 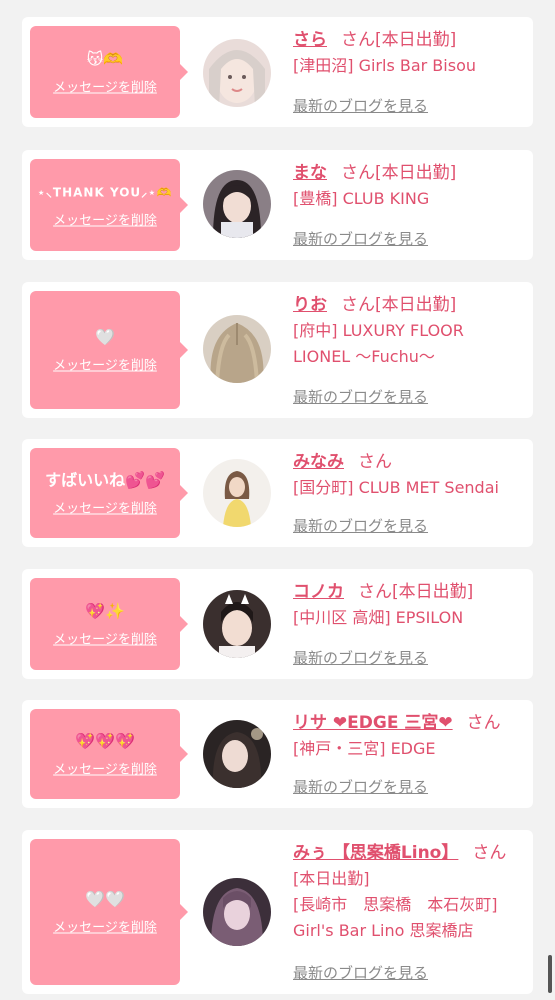 What do you see at coordinates (373, 723) in the screenshot?
I see `cast-name-link: リサ ❤EDGE 三宮❤` at bounding box center [373, 723].